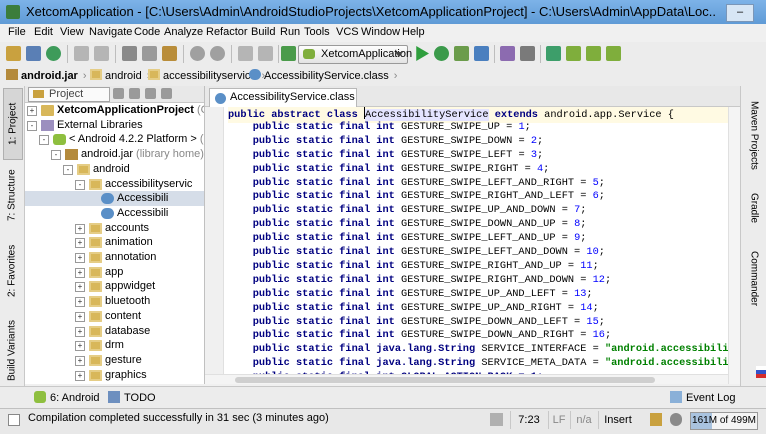 The image size is (766, 434). Describe the element at coordinates (217, 53) in the screenshot. I see `replace-icon` at that location.